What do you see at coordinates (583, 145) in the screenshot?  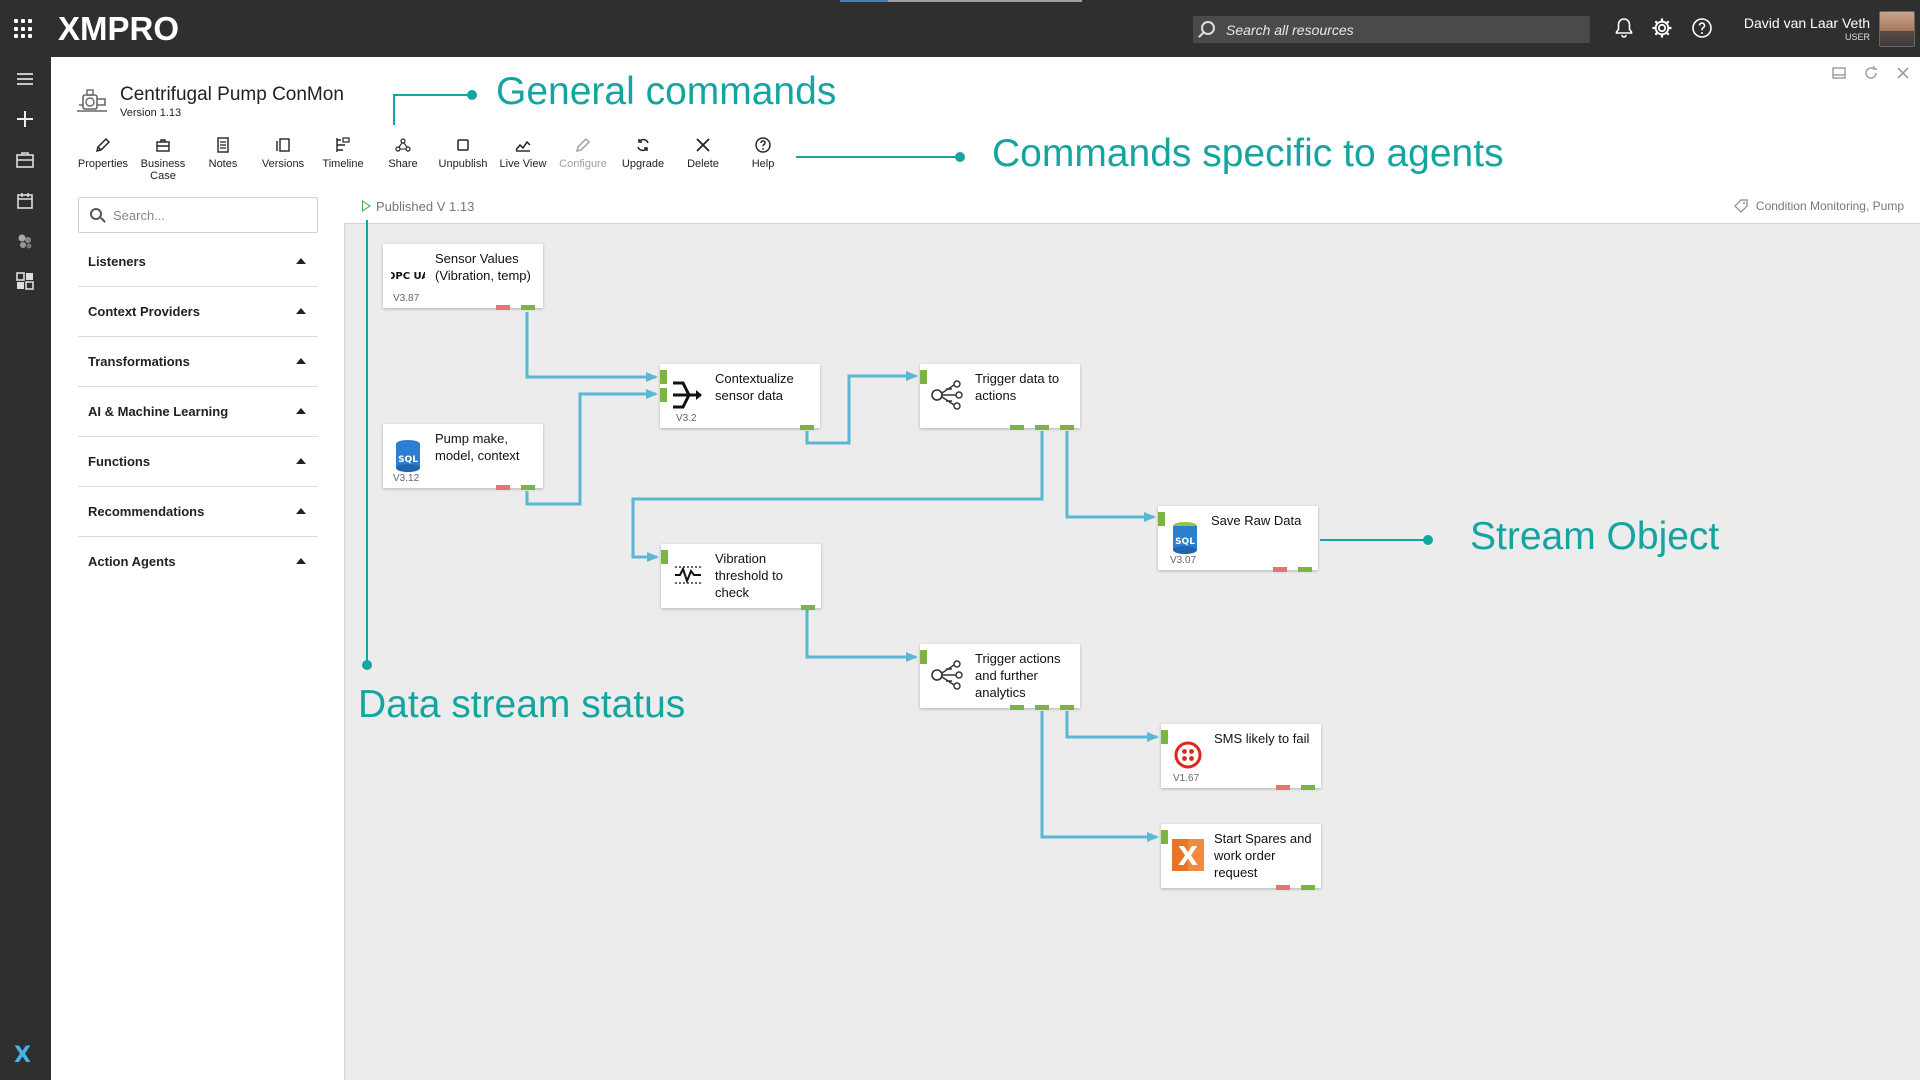 I see `configure-pencil-icon` at bounding box center [583, 145].